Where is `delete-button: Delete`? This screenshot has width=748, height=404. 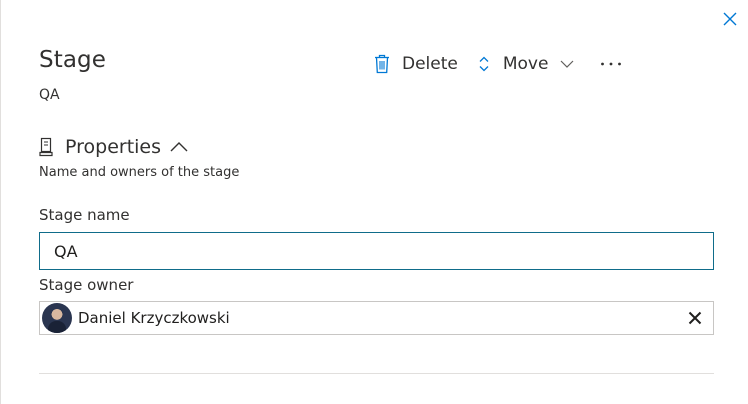
delete-button: Delete is located at coordinates (416, 64).